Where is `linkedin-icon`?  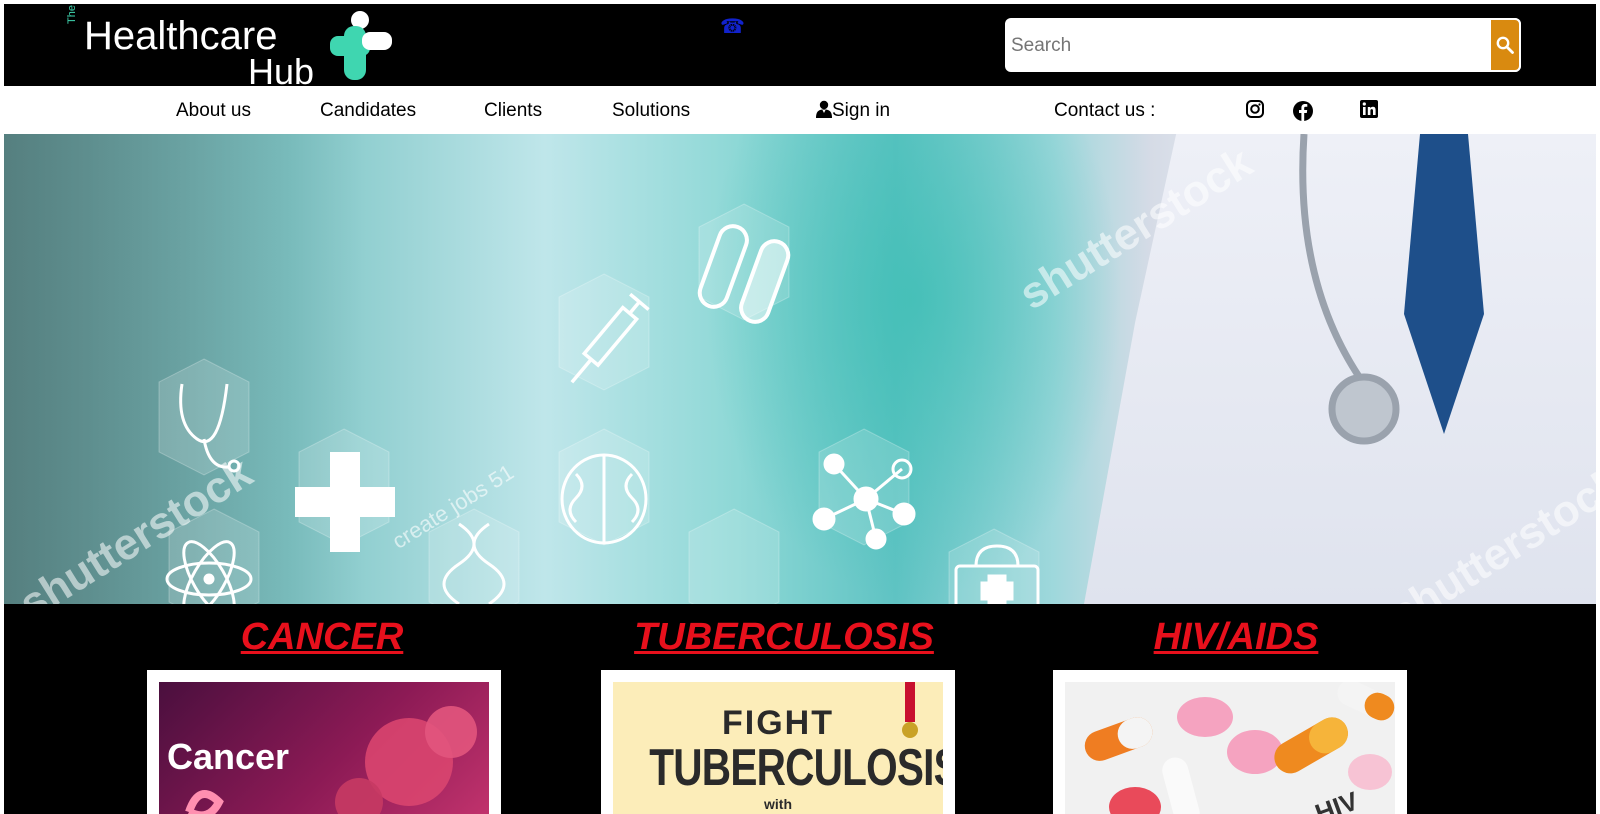
linkedin-icon is located at coordinates (1369, 109).